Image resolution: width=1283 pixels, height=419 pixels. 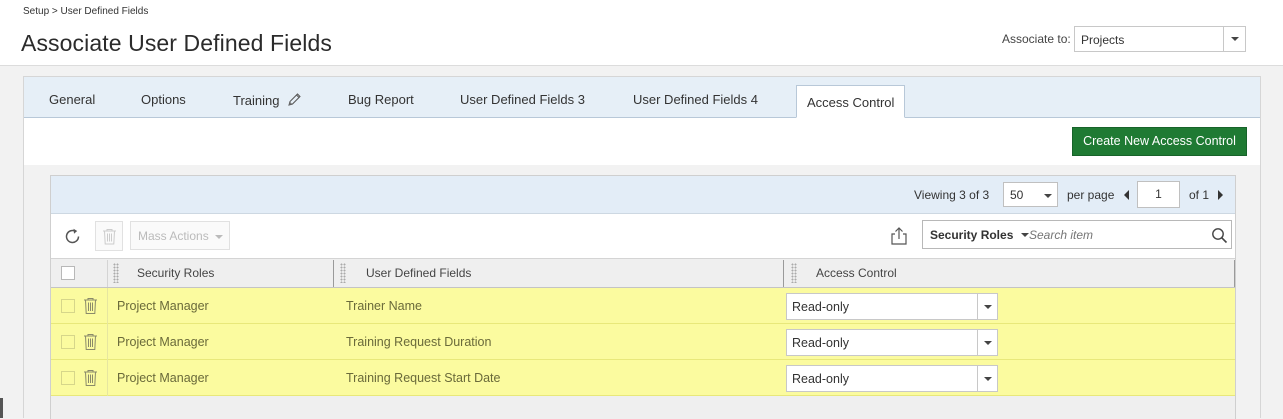 What do you see at coordinates (1160, 39) in the screenshot?
I see `associate-to-select: Projects` at bounding box center [1160, 39].